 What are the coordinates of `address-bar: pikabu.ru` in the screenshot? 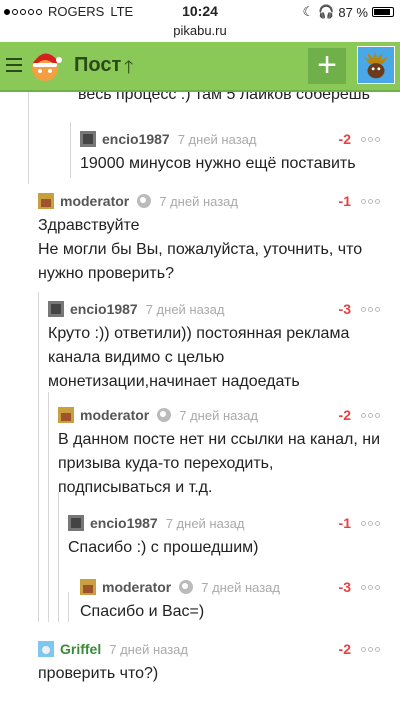 It's located at (200, 32).